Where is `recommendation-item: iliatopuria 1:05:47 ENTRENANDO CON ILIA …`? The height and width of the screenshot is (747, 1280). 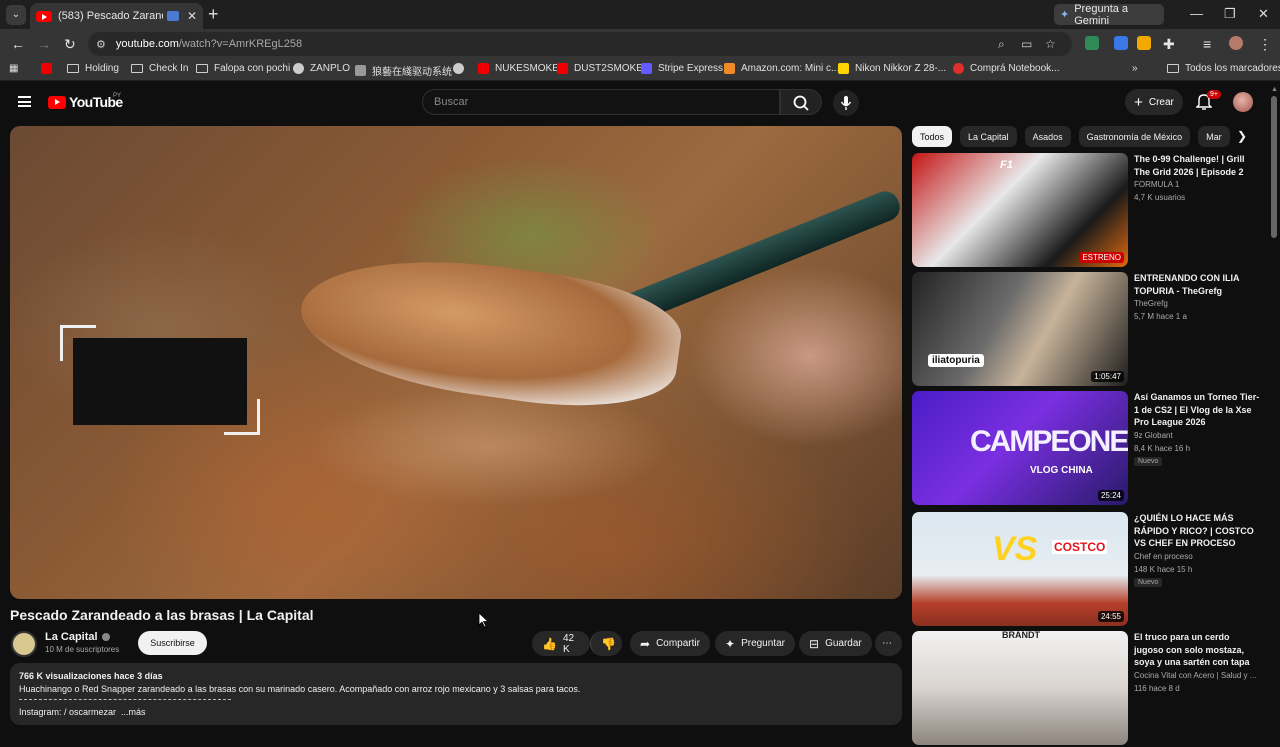 recommendation-item: iliatopuria 1:05:47 ENTRENANDO CON ILIA … is located at coordinates (1087, 330).